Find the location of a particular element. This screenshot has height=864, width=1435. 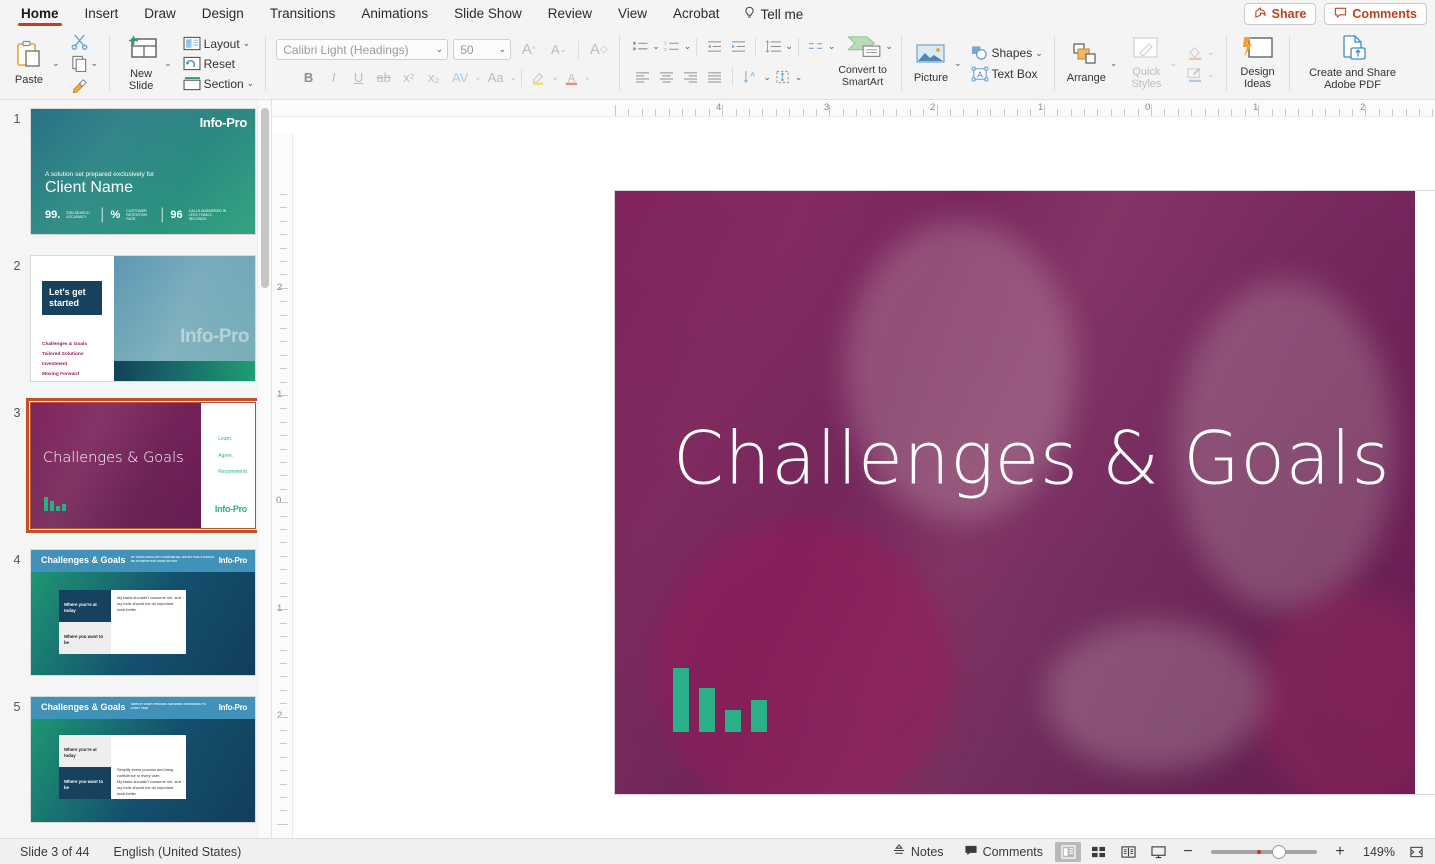

fit-slide-to-window-button is located at coordinates (1416, 852).